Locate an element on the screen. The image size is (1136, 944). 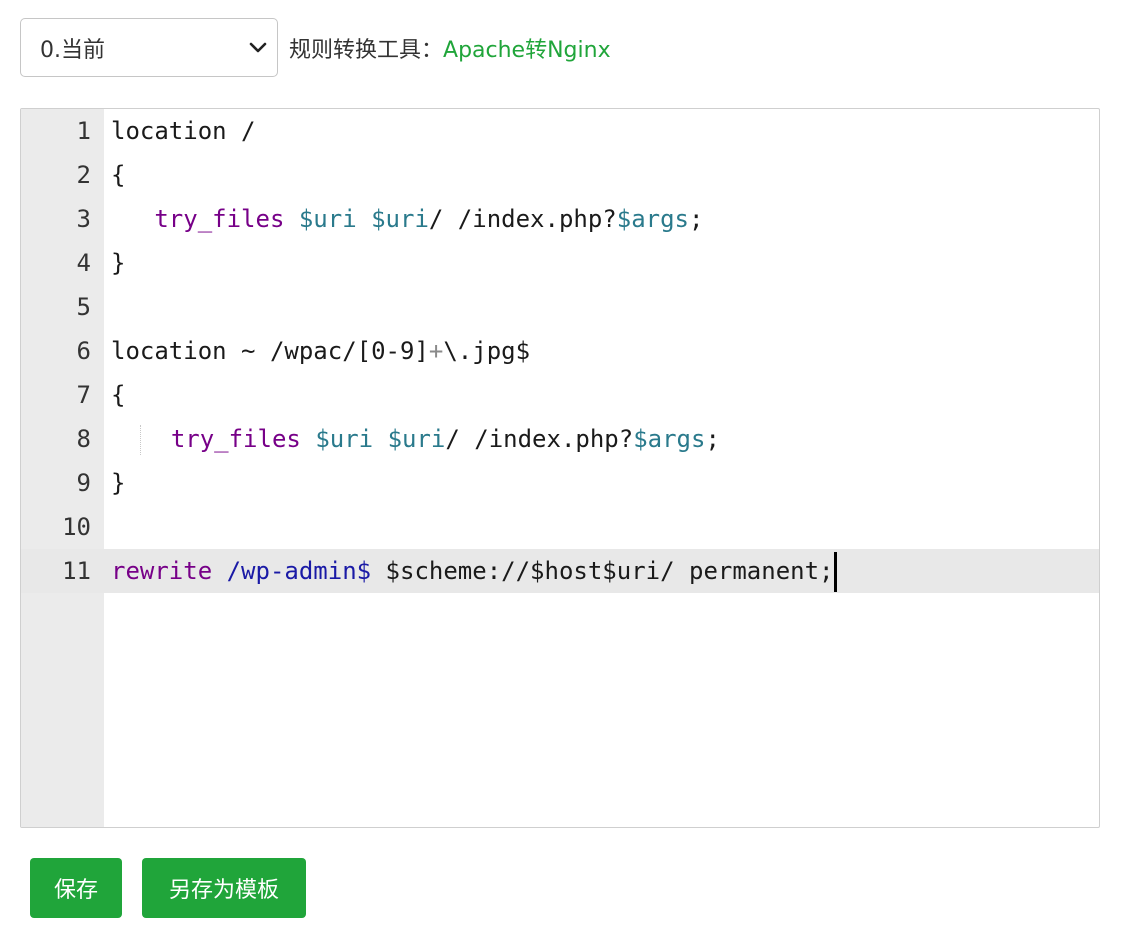
code-token: location ~ /wpac/[0-9] is located at coordinates (270, 351).